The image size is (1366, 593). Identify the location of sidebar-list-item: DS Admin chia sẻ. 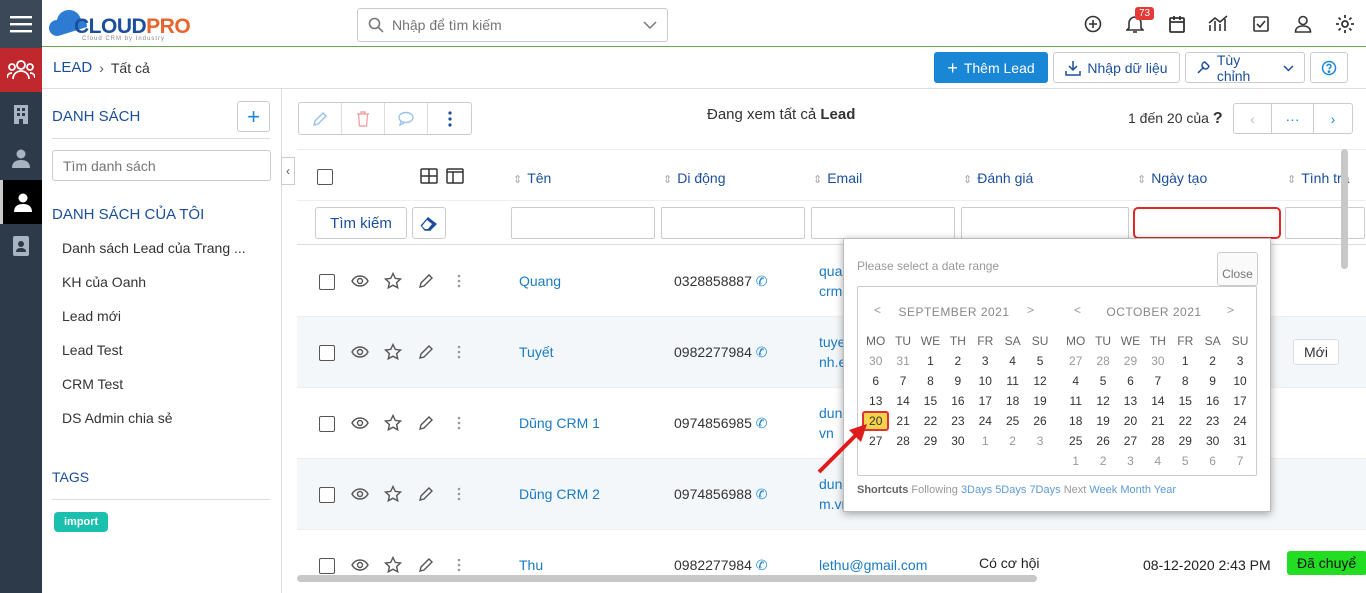
(117, 418).